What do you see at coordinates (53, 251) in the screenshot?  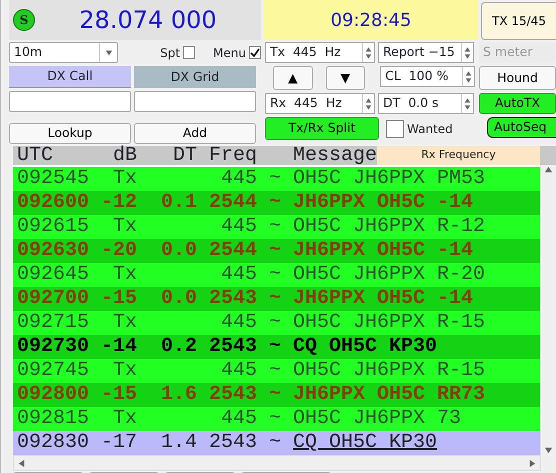 I see `decode-utc: 092630` at bounding box center [53, 251].